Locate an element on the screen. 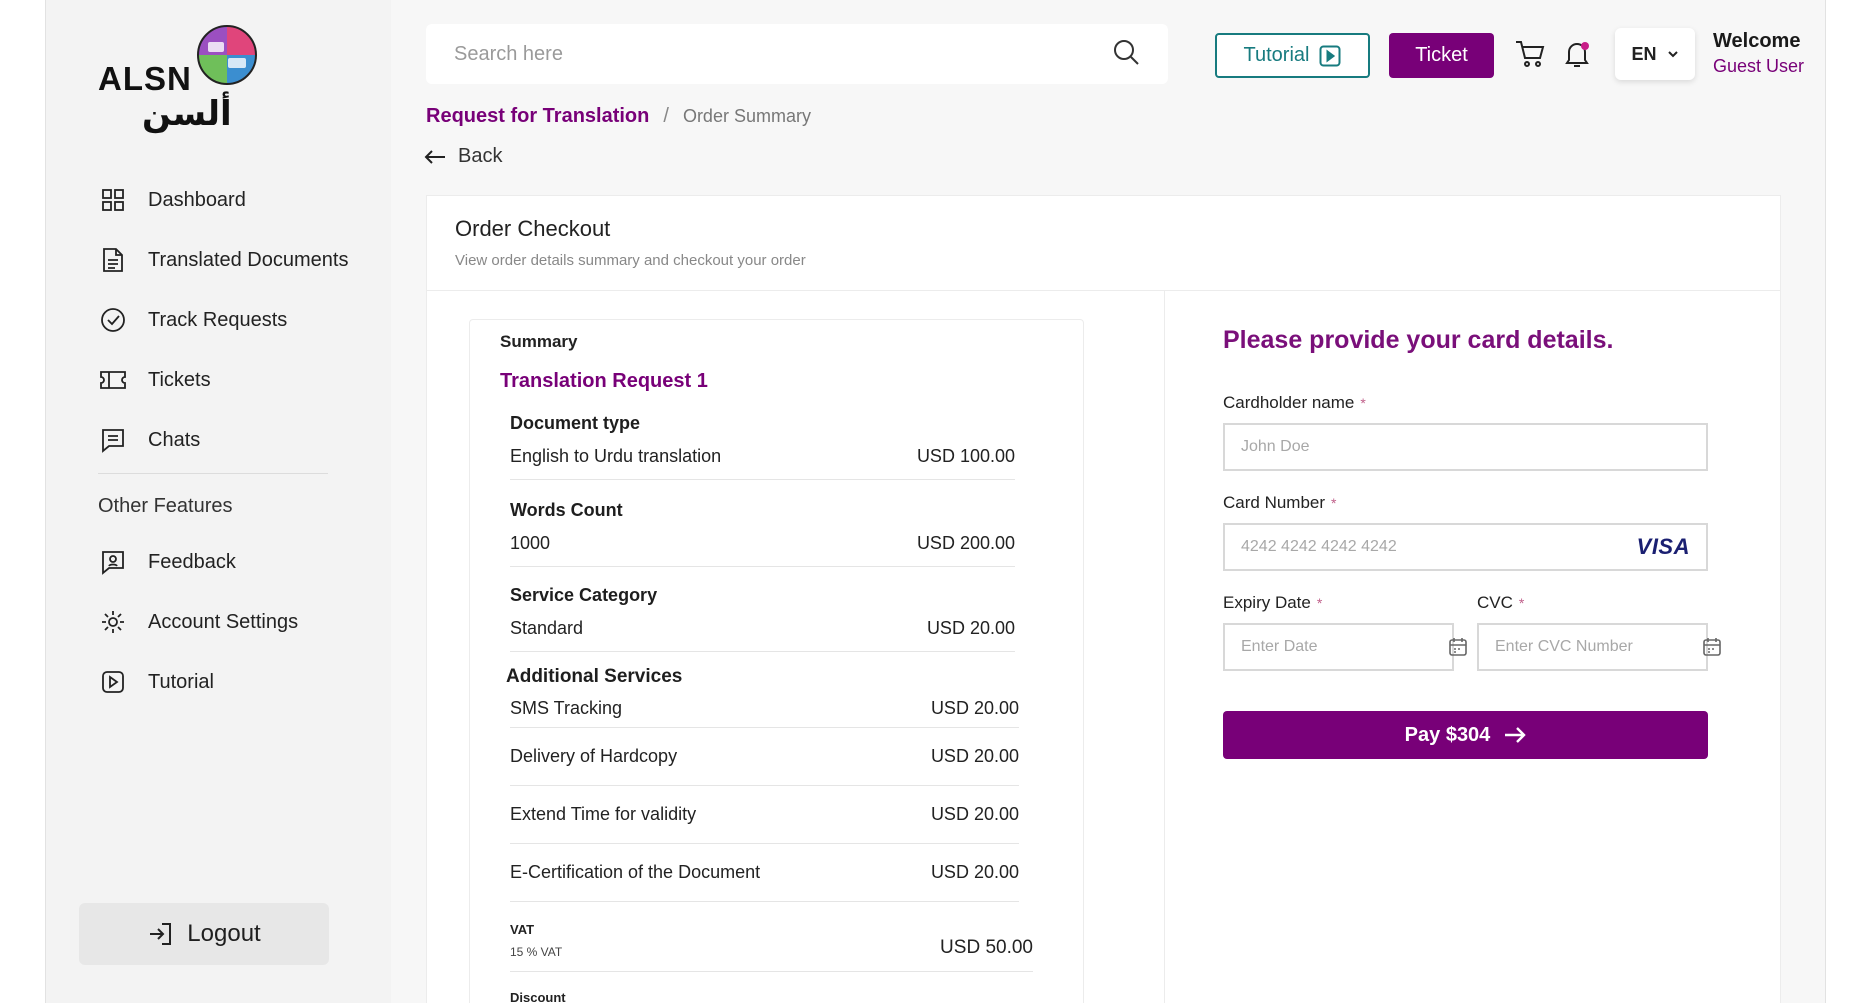 The height and width of the screenshot is (1003, 1871). cardholder-field is located at coordinates (1465, 447).